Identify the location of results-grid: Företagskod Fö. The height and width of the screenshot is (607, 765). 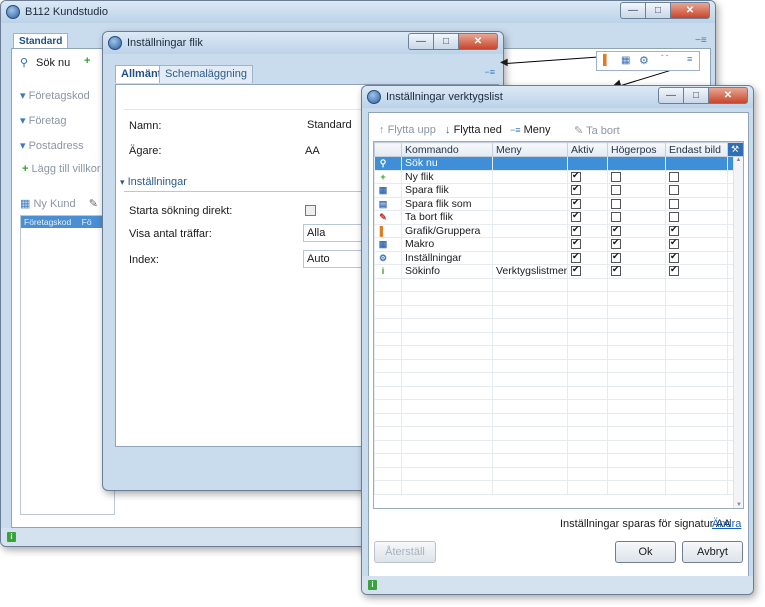
(67, 365).